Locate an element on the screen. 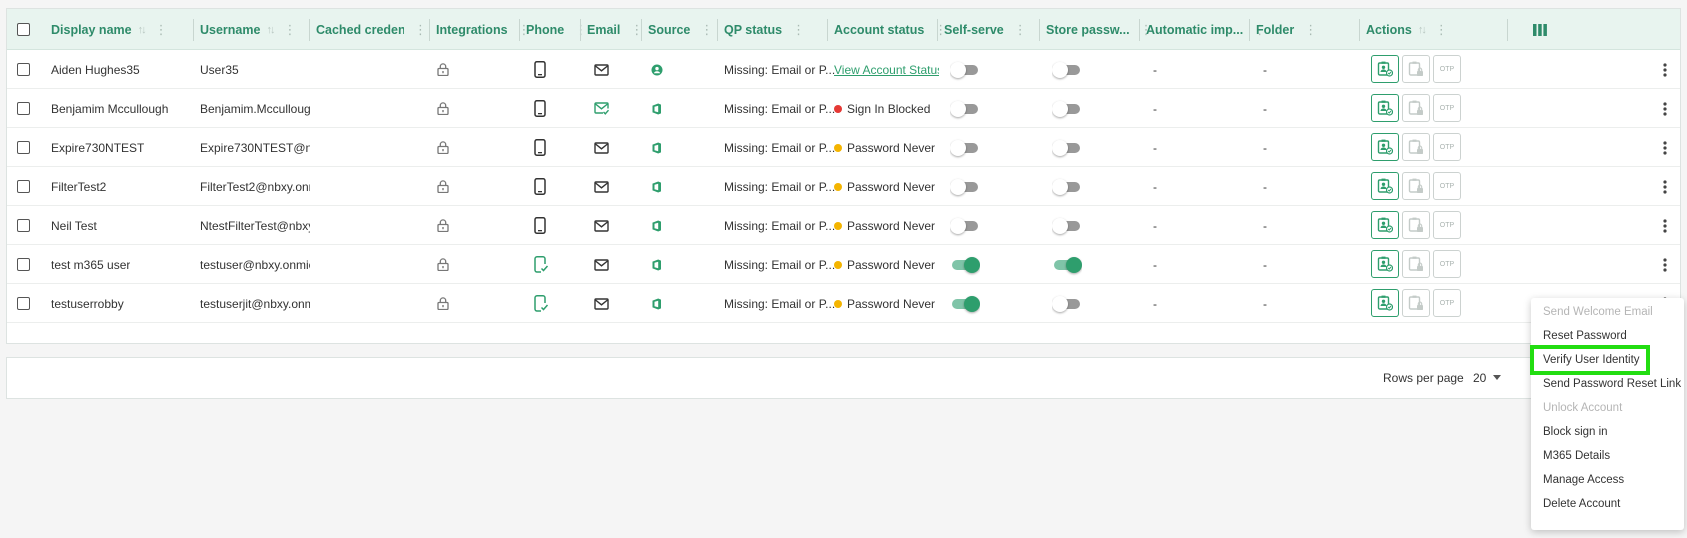  column-header-self-serve: Self-serve ⋮ is located at coordinates (985, 29).